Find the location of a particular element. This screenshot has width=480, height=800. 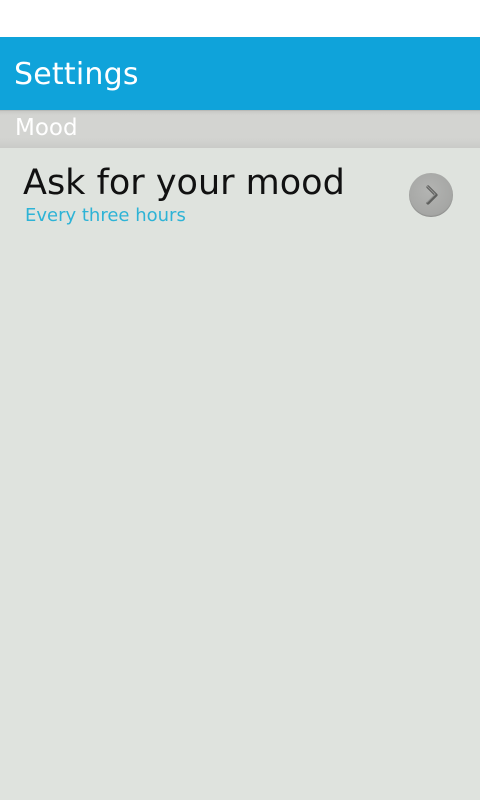

setting-item-summary: Every three hours is located at coordinates (105, 215).